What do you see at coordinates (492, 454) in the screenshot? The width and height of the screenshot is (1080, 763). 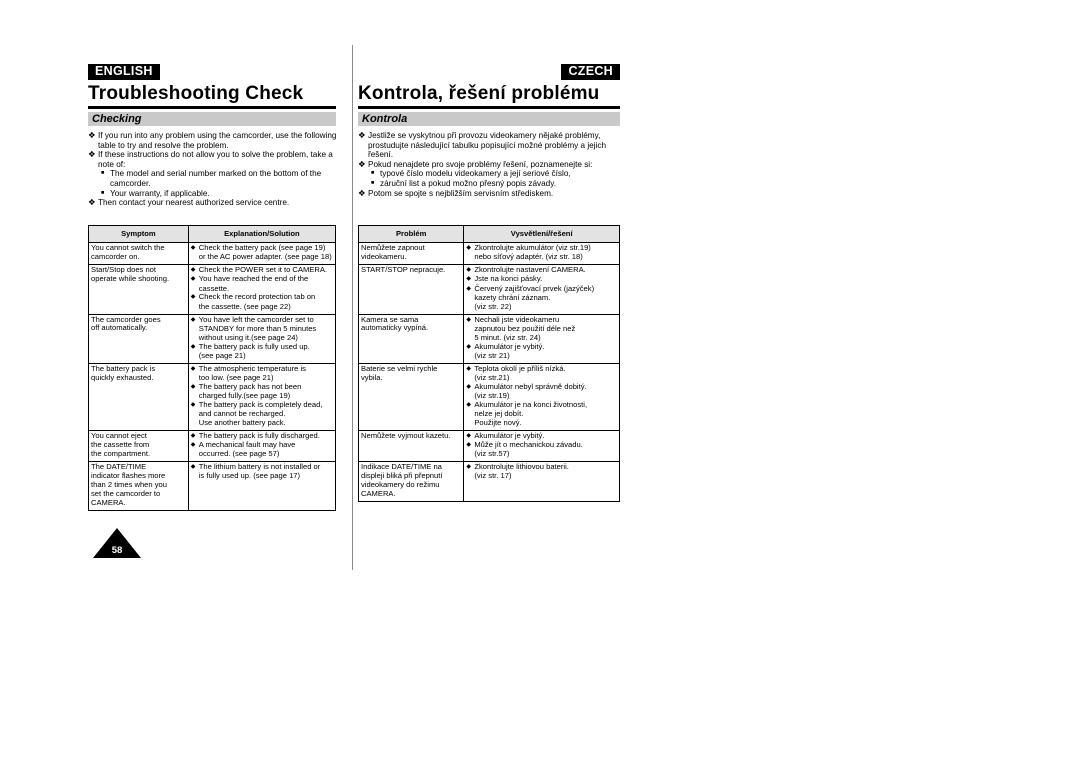 I see `solution-line: (viz str.57)` at bounding box center [492, 454].